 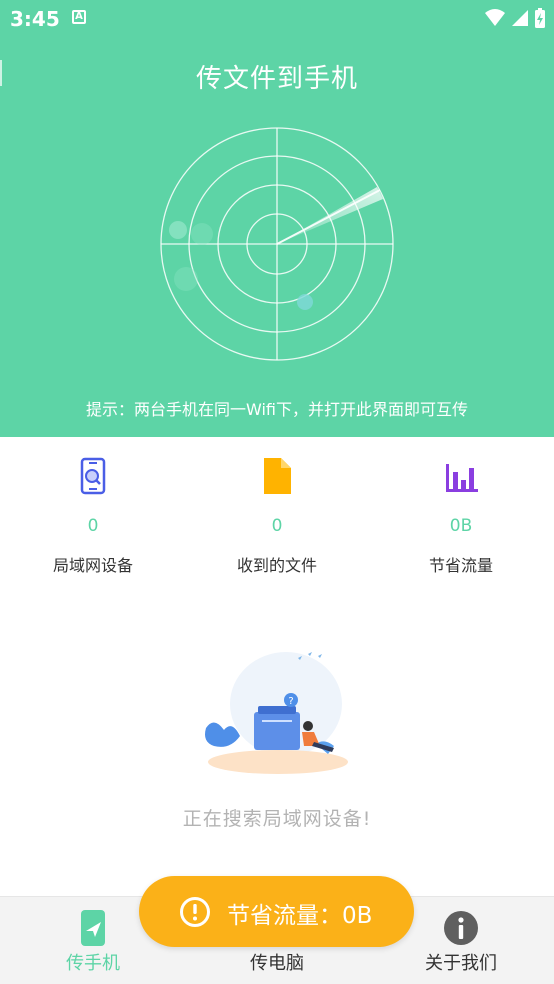 I want to click on stat-label: 收到的文件, so click(x=276, y=565).